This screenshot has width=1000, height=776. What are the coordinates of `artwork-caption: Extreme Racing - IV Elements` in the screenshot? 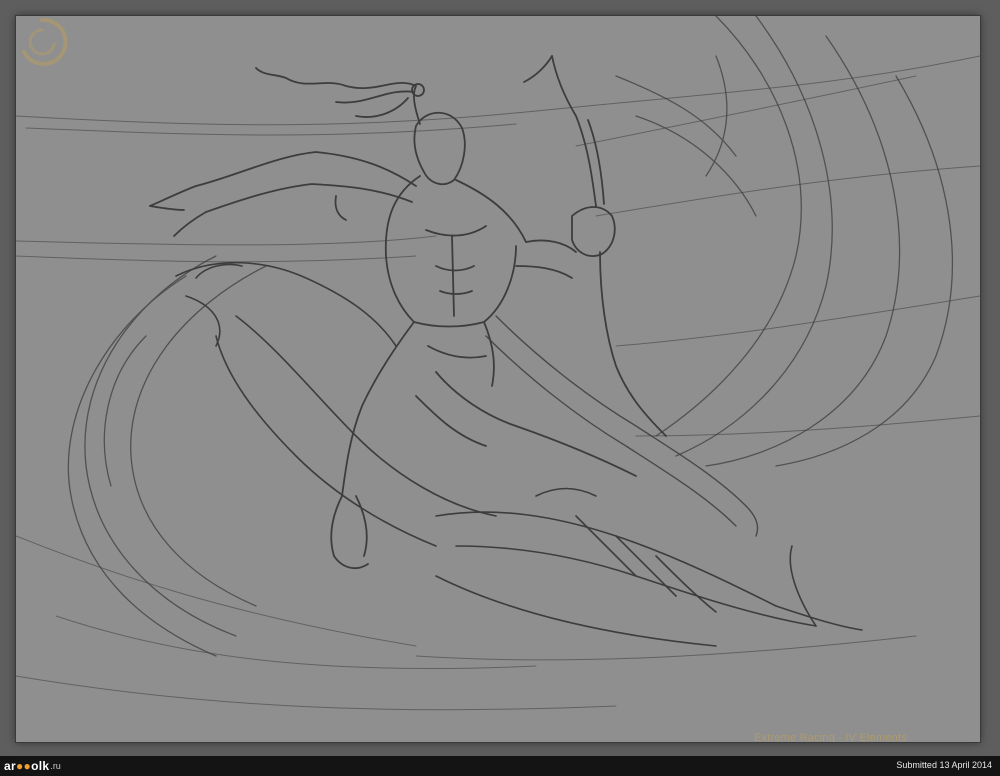 It's located at (830, 737).